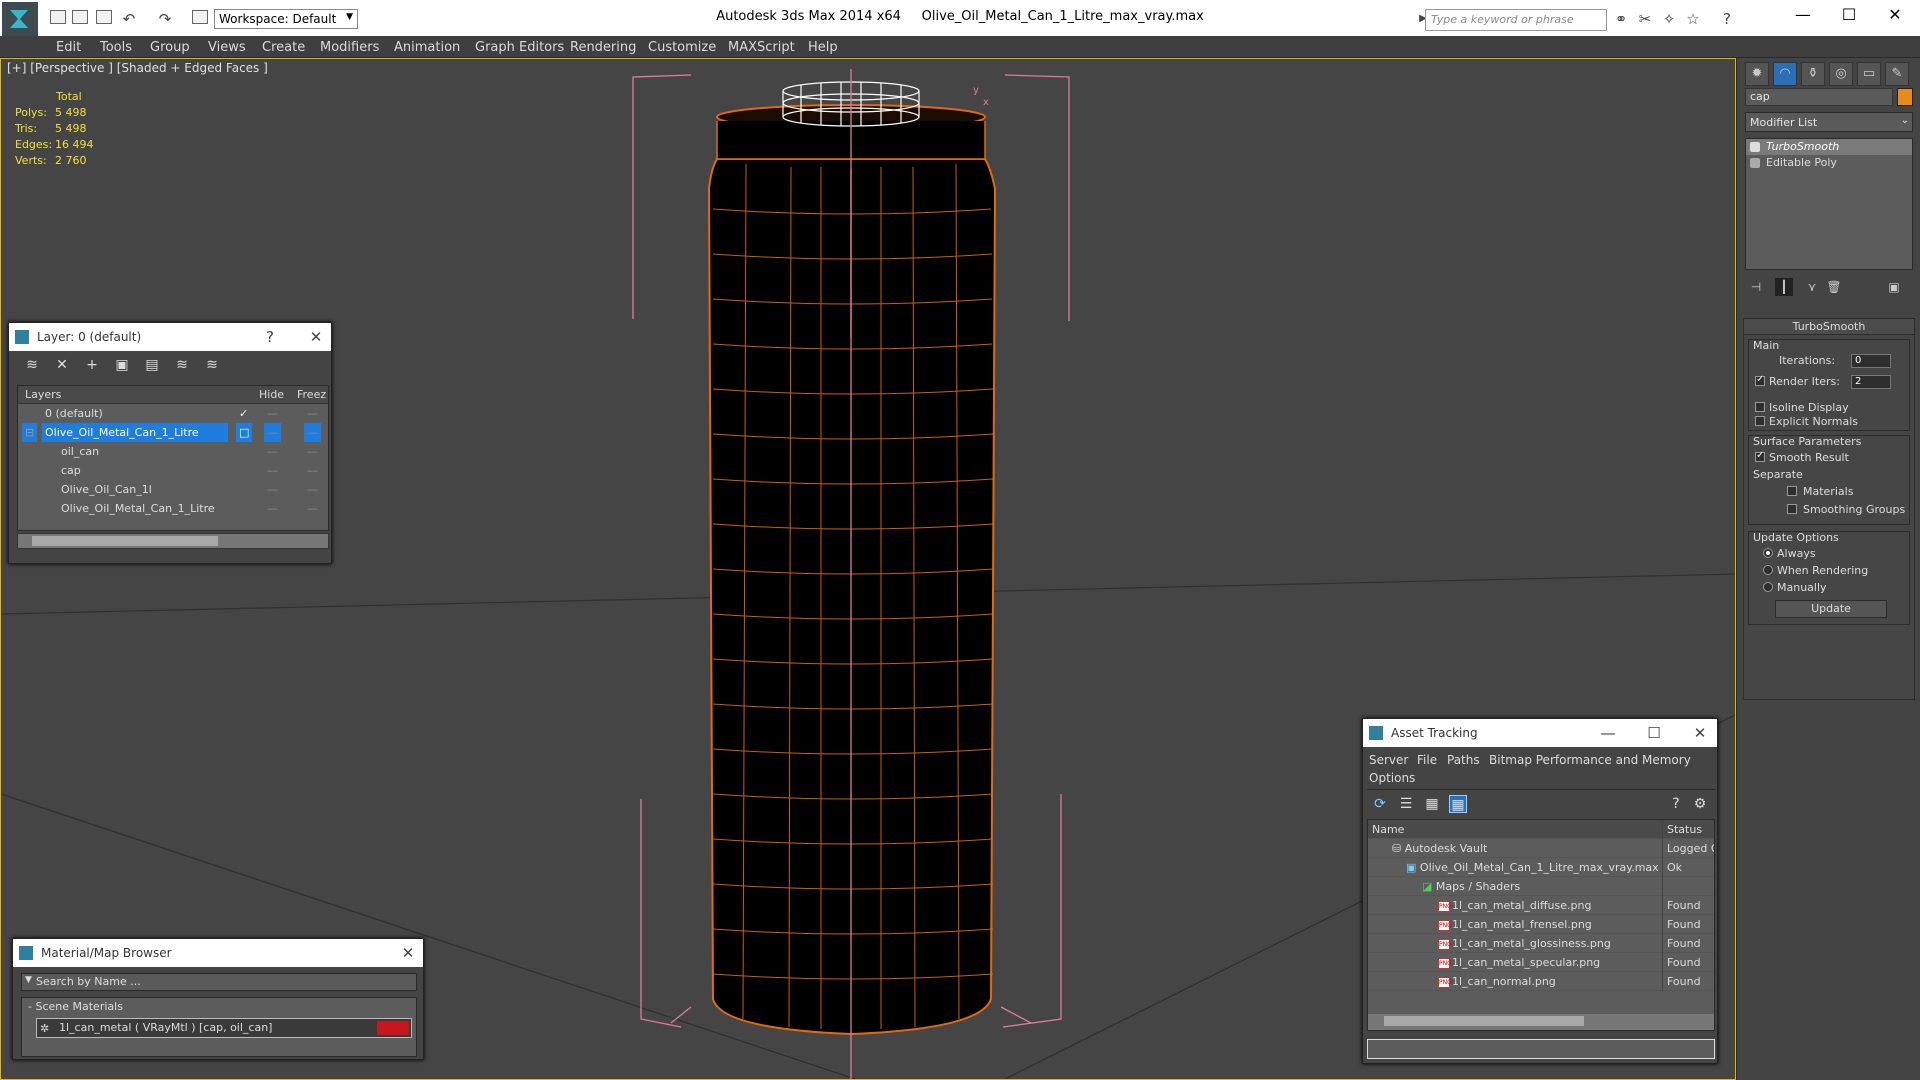  What do you see at coordinates (1427, 760) in the screenshot?
I see `at-menu-file: File` at bounding box center [1427, 760].